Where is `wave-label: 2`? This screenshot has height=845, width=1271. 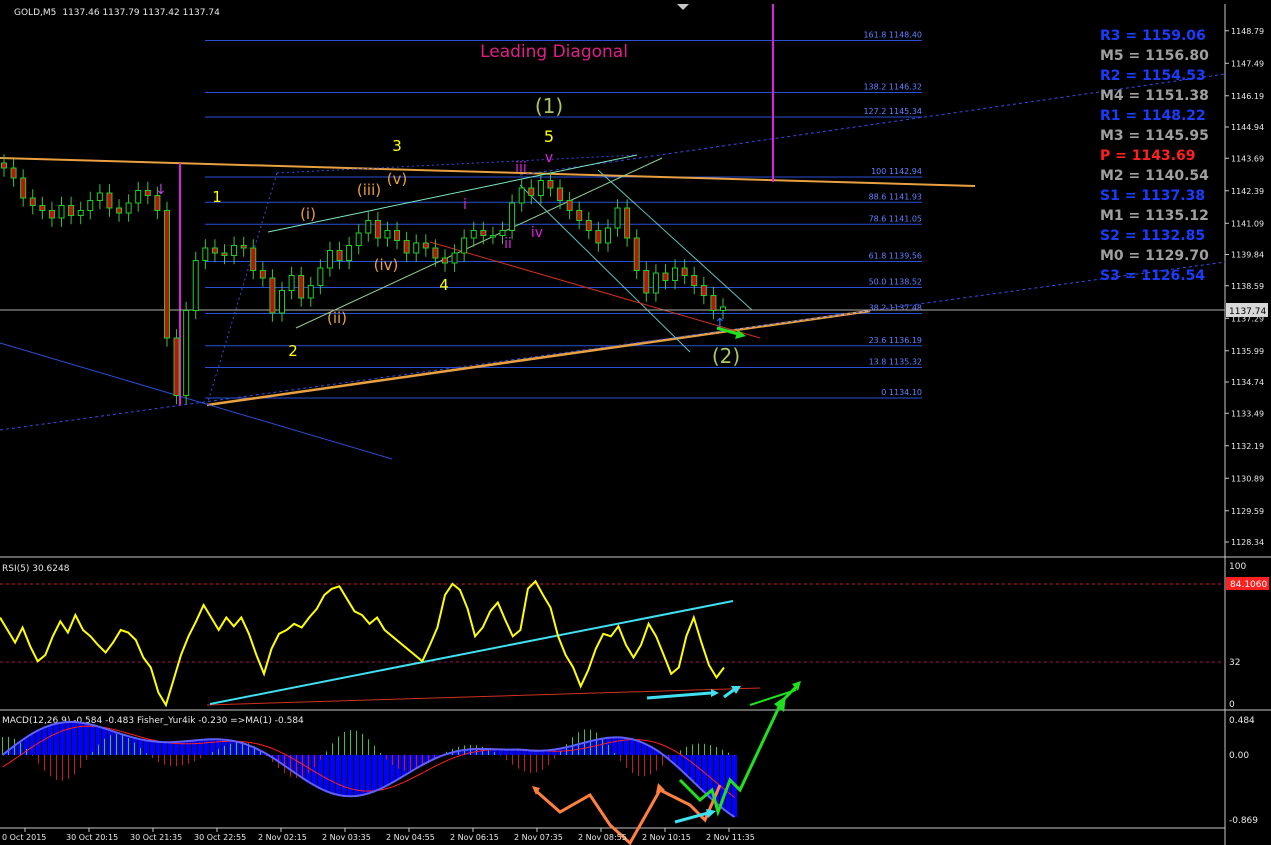
wave-label: 2 is located at coordinates (293, 351).